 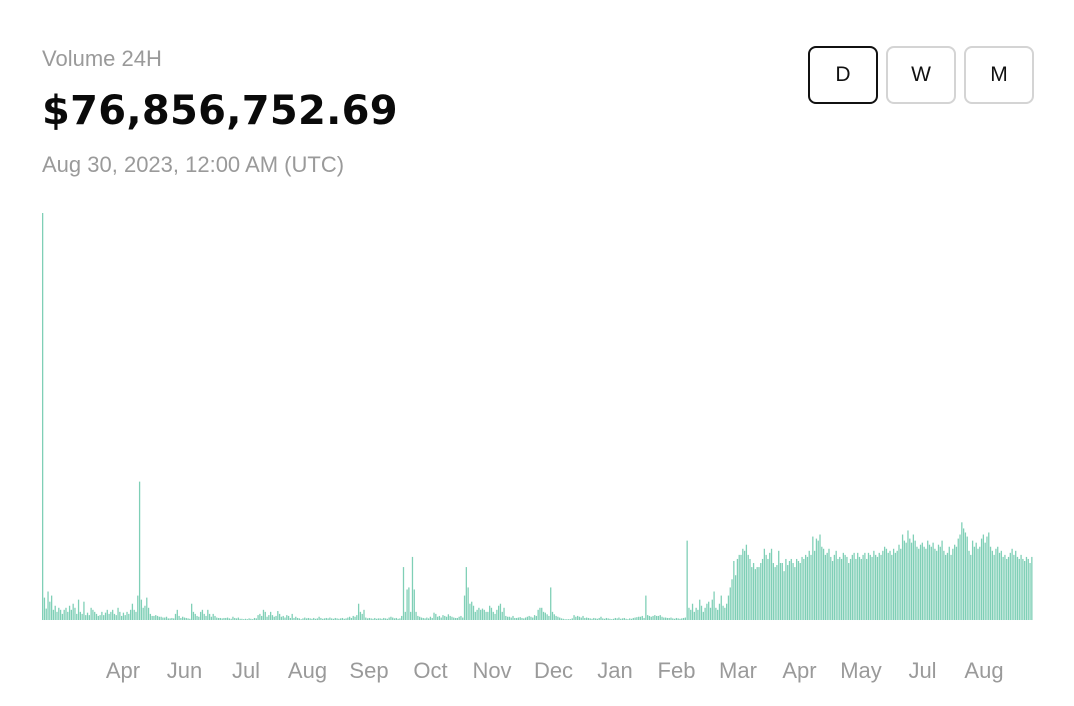 I want to click on x-tick-label: Jan, so click(x=614, y=670).